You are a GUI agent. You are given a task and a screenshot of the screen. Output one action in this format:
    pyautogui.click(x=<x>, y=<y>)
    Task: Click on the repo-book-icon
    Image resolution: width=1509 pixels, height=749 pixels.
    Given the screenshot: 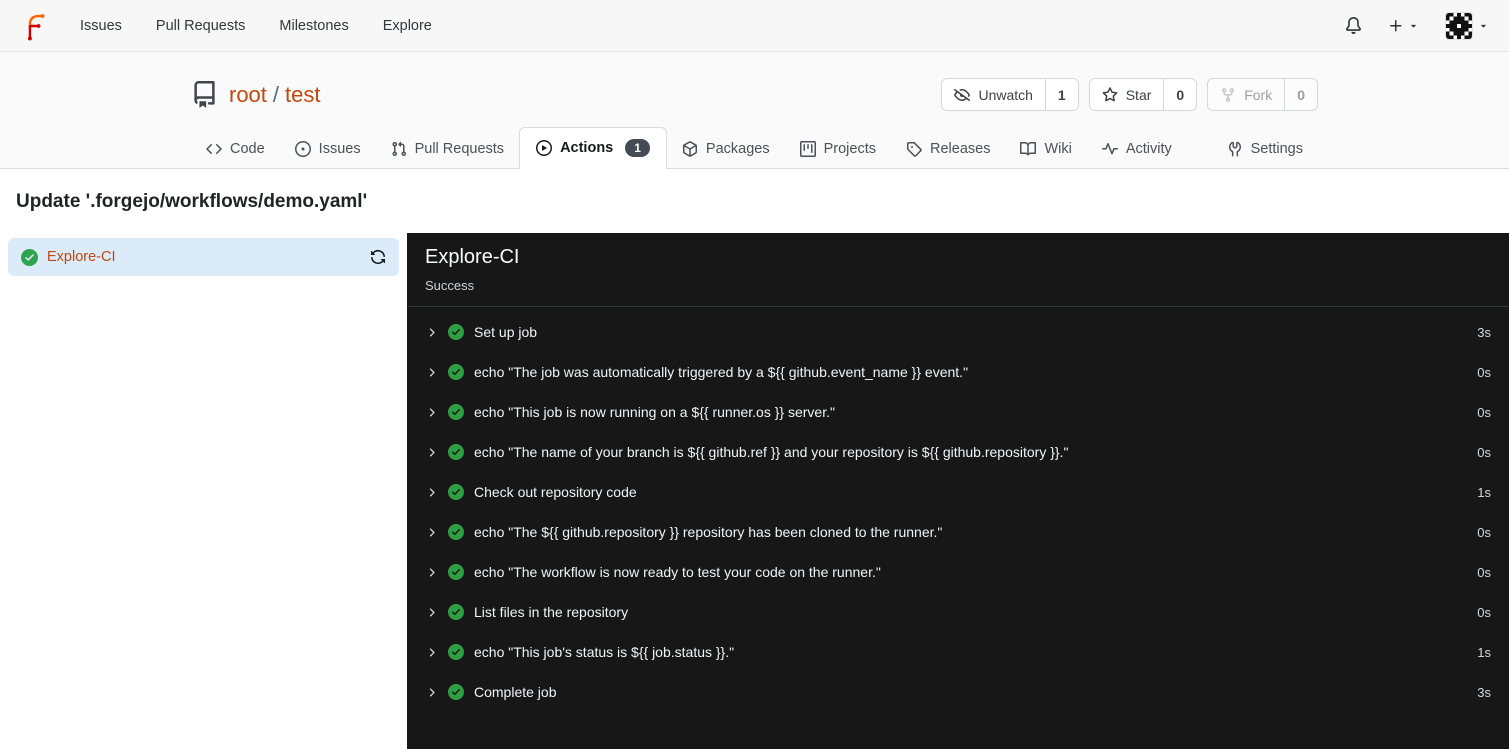 What is the action you would take?
    pyautogui.click(x=204, y=94)
    